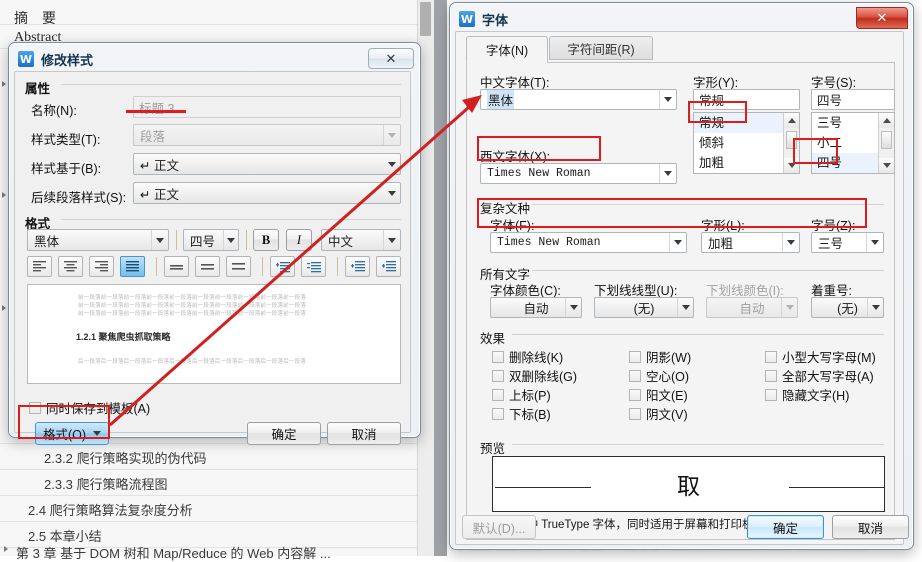 This screenshot has width=922, height=562. What do you see at coordinates (72, 433) in the screenshot?
I see `format-button: 格式(O)` at bounding box center [72, 433].